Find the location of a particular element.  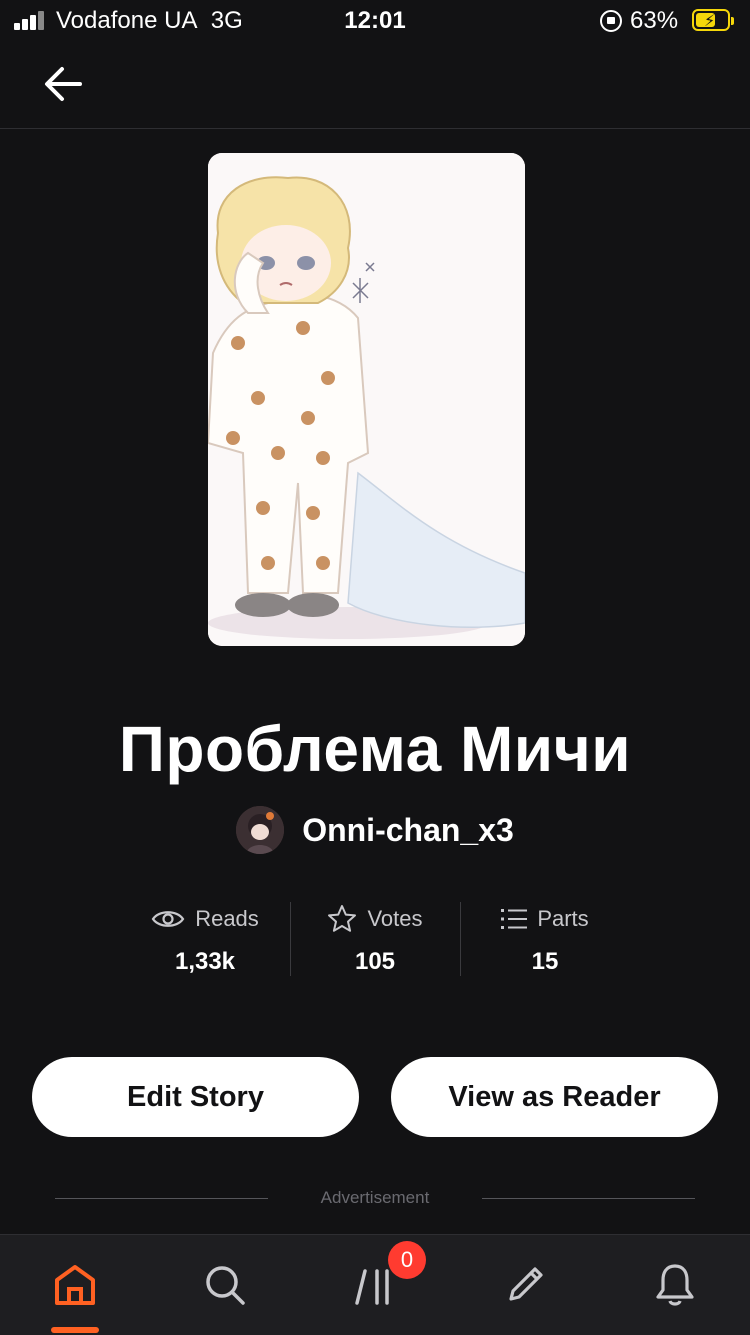

stat-label: Parts is located at coordinates (563, 918).